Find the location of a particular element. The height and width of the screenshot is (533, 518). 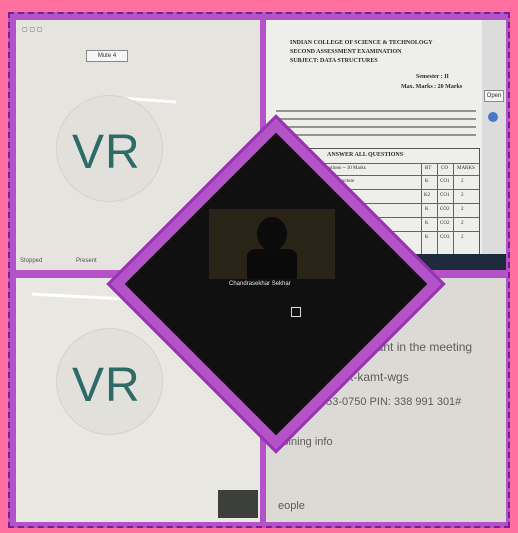

question-bt: K2 is located at coordinates (427, 195).